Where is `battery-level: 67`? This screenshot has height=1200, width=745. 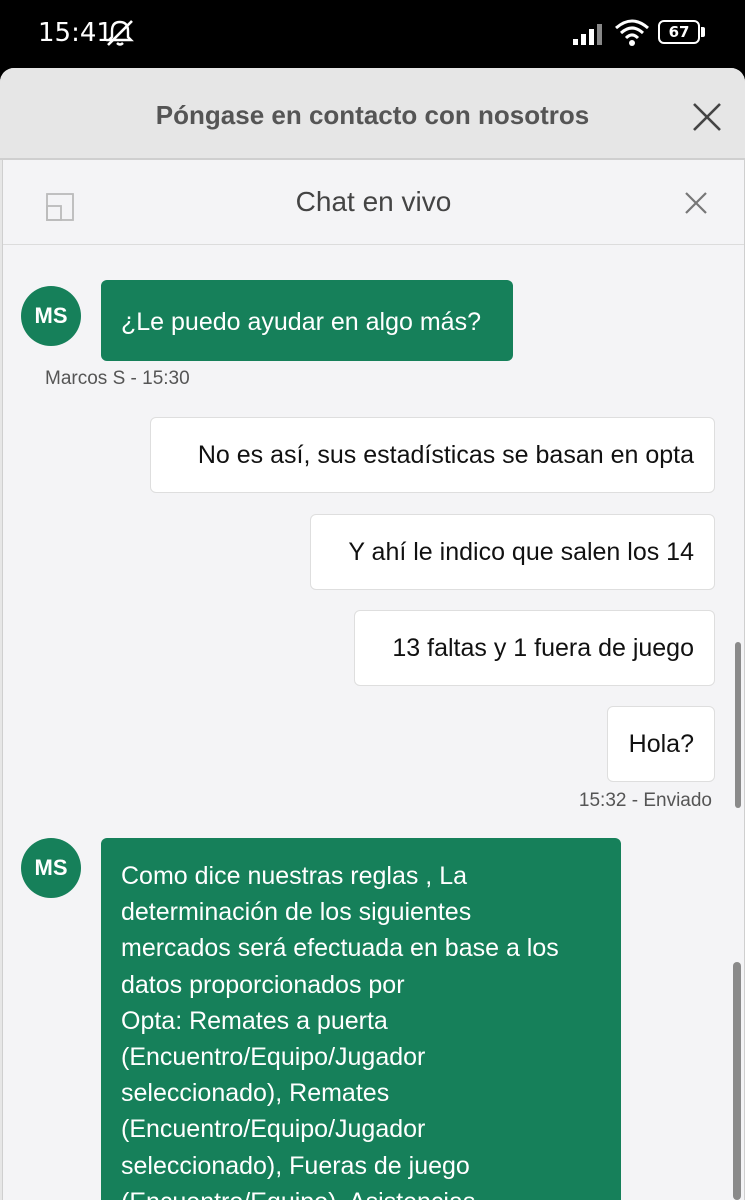 battery-level: 67 is located at coordinates (679, 32).